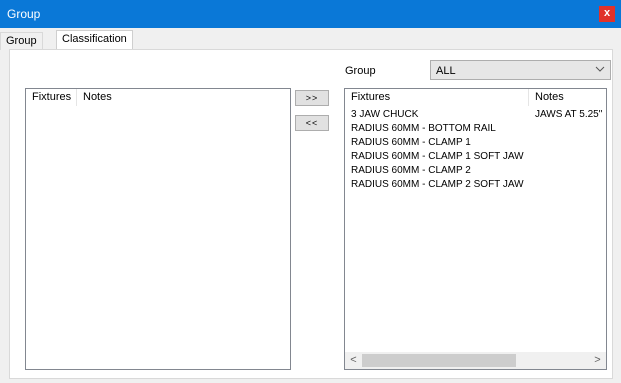 The width and height of the screenshot is (621, 383). What do you see at coordinates (439, 360) in the screenshot?
I see `scrollbar-thumb` at bounding box center [439, 360].